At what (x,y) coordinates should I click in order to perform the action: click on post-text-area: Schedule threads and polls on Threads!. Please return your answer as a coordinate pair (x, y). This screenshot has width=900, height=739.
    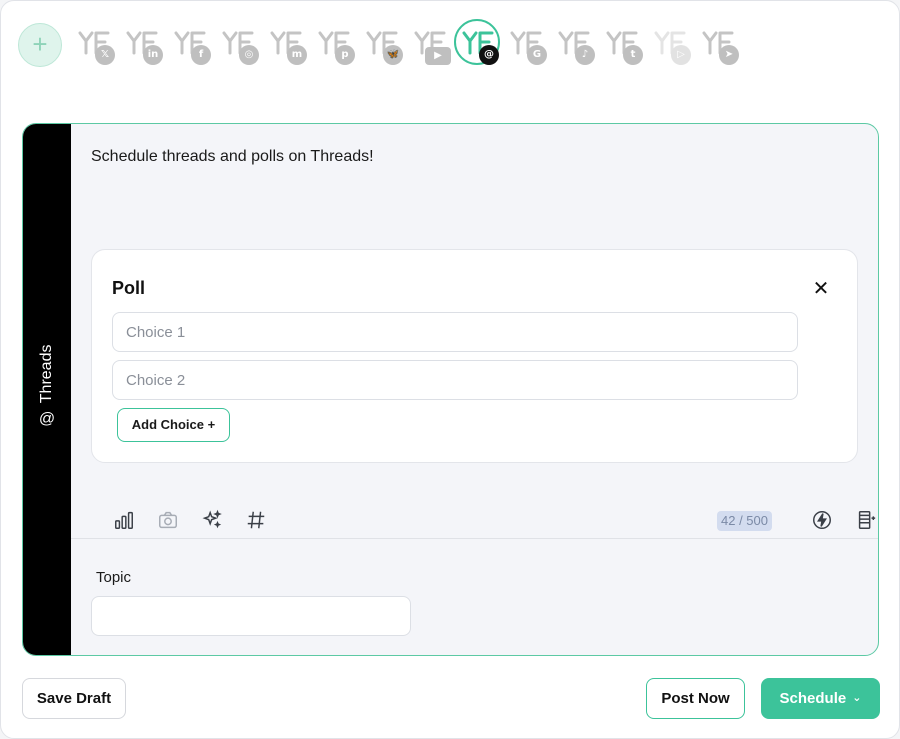
    Looking at the image, I should click on (232, 157).